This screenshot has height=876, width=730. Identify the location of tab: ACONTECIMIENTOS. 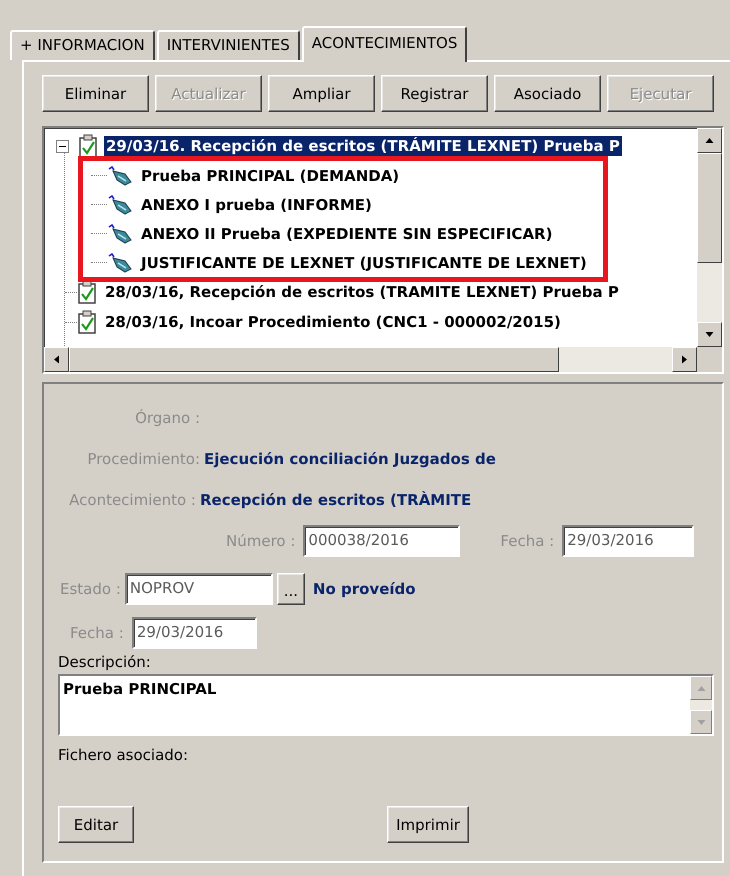
(385, 44).